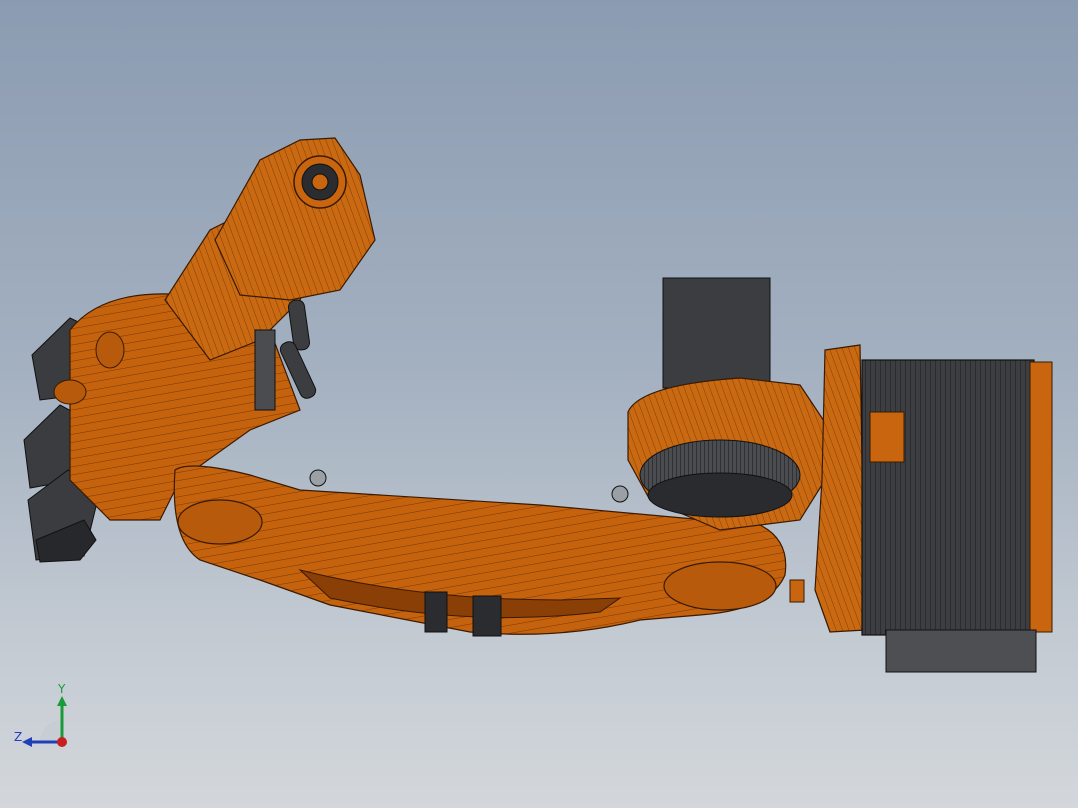  I want to click on view-orientation-triad: Y Z, so click(48, 722).